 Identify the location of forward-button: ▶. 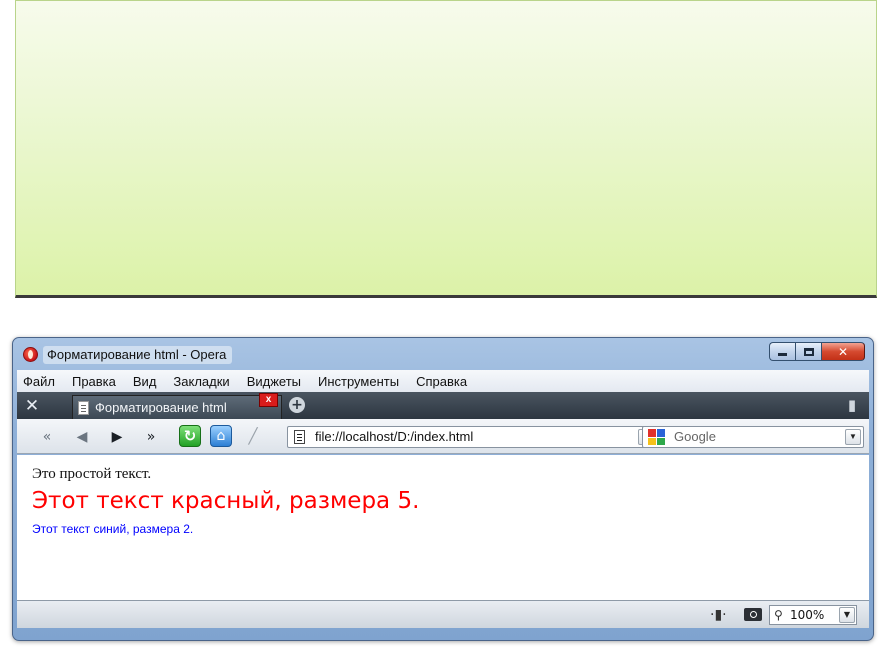
(117, 437).